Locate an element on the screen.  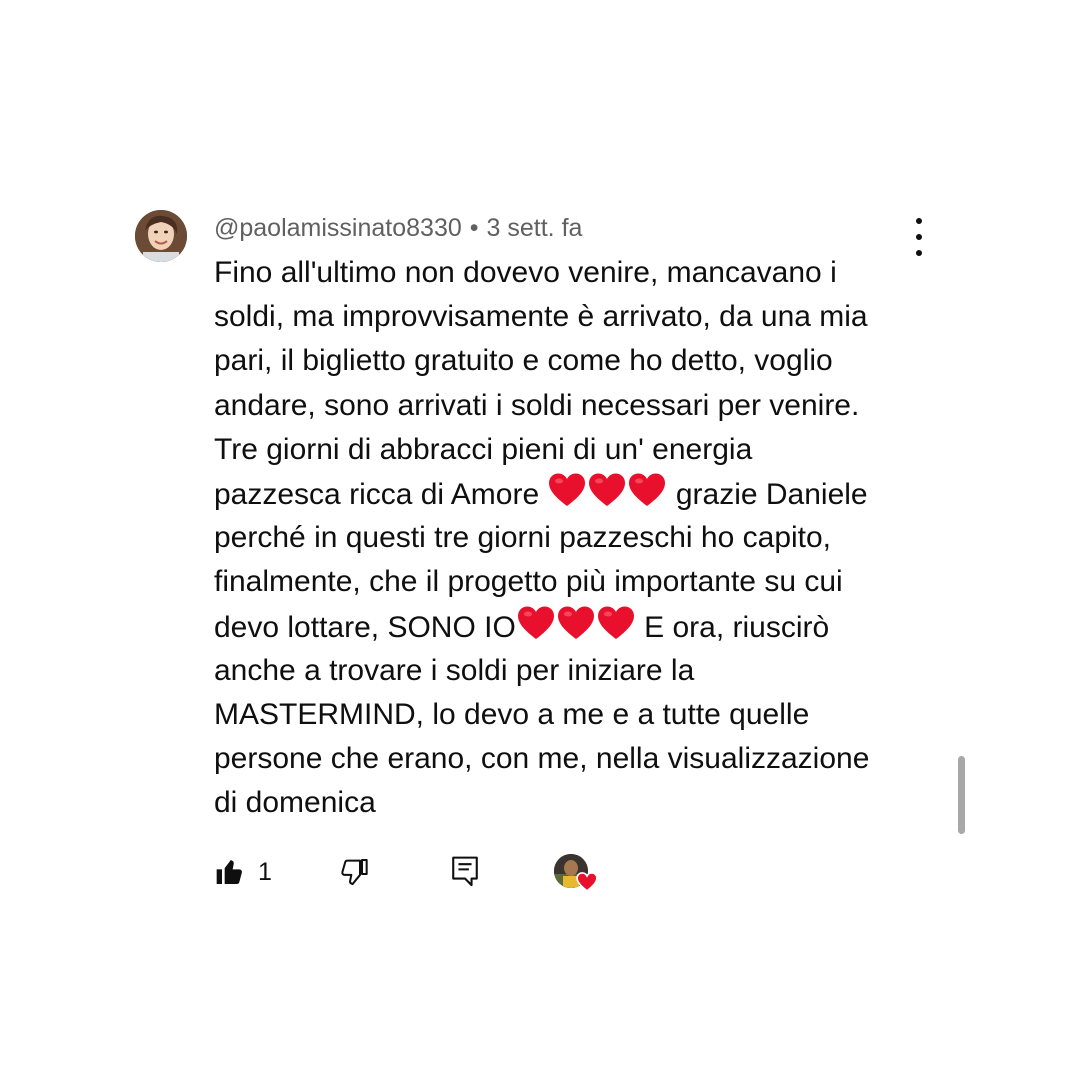
comment-line-part: grazie Daniele is located at coordinates (771, 494).